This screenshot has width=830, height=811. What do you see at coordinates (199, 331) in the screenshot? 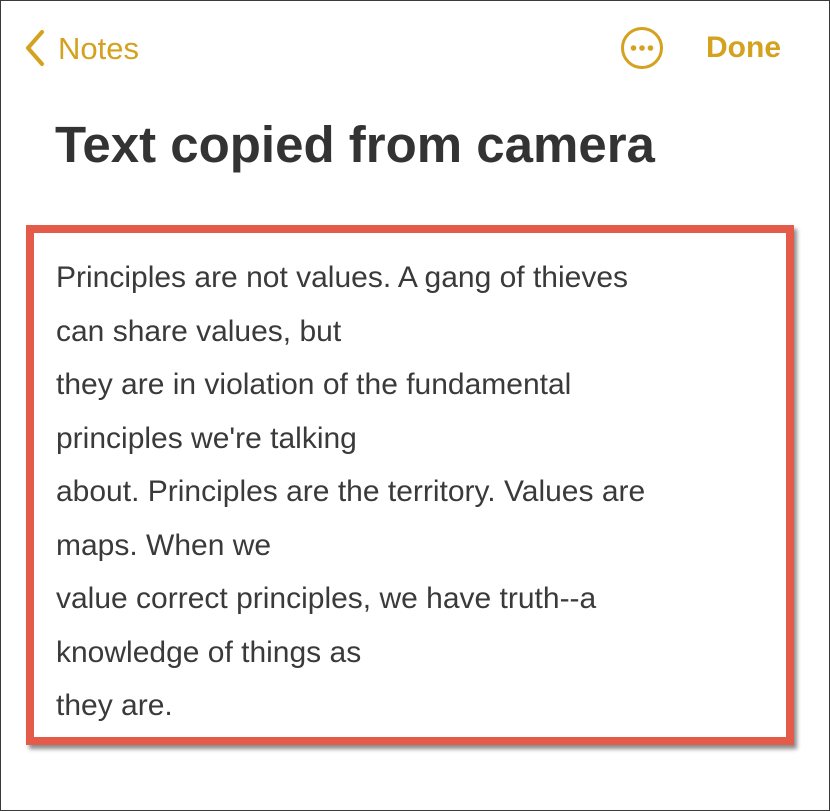
I see `note-line: can share values, but` at bounding box center [199, 331].